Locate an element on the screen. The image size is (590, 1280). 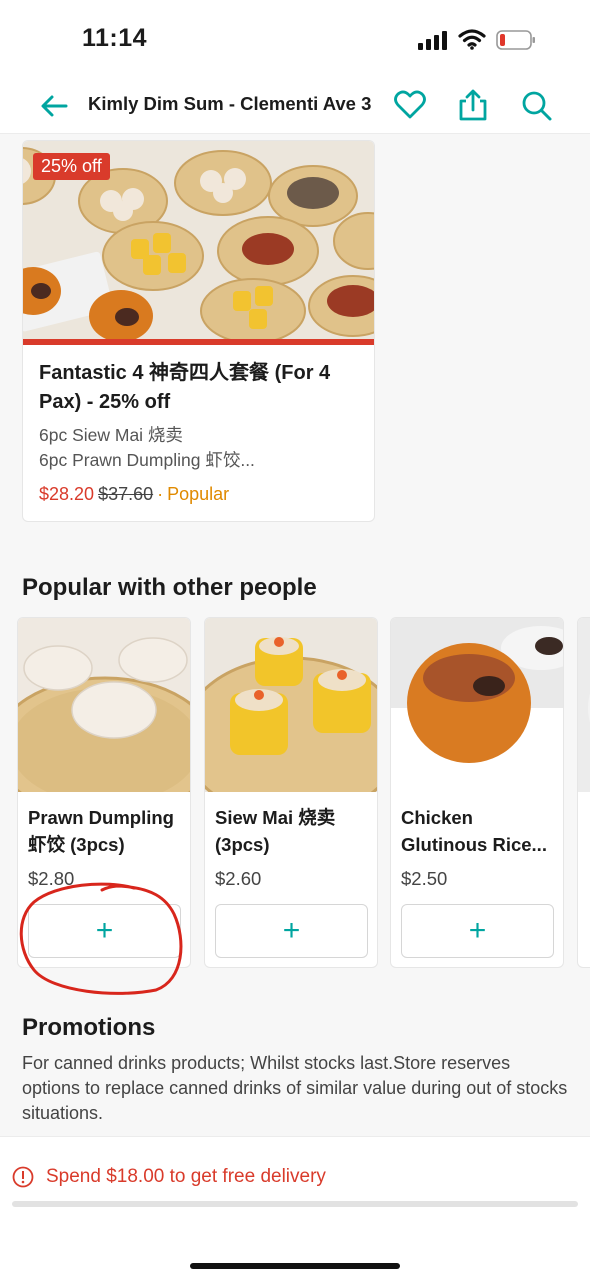
popular-section-title: Popular with other people is located at coordinates (169, 587).